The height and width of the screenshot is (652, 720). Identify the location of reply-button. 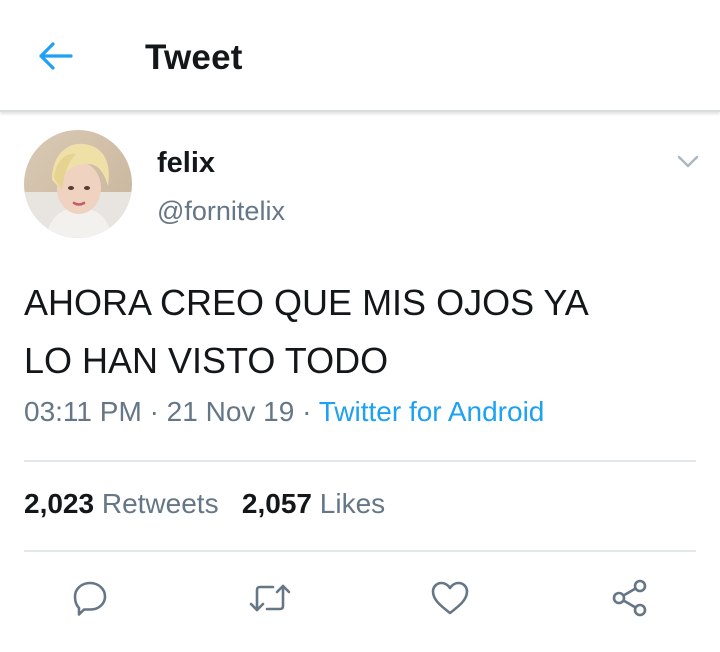
(90, 600).